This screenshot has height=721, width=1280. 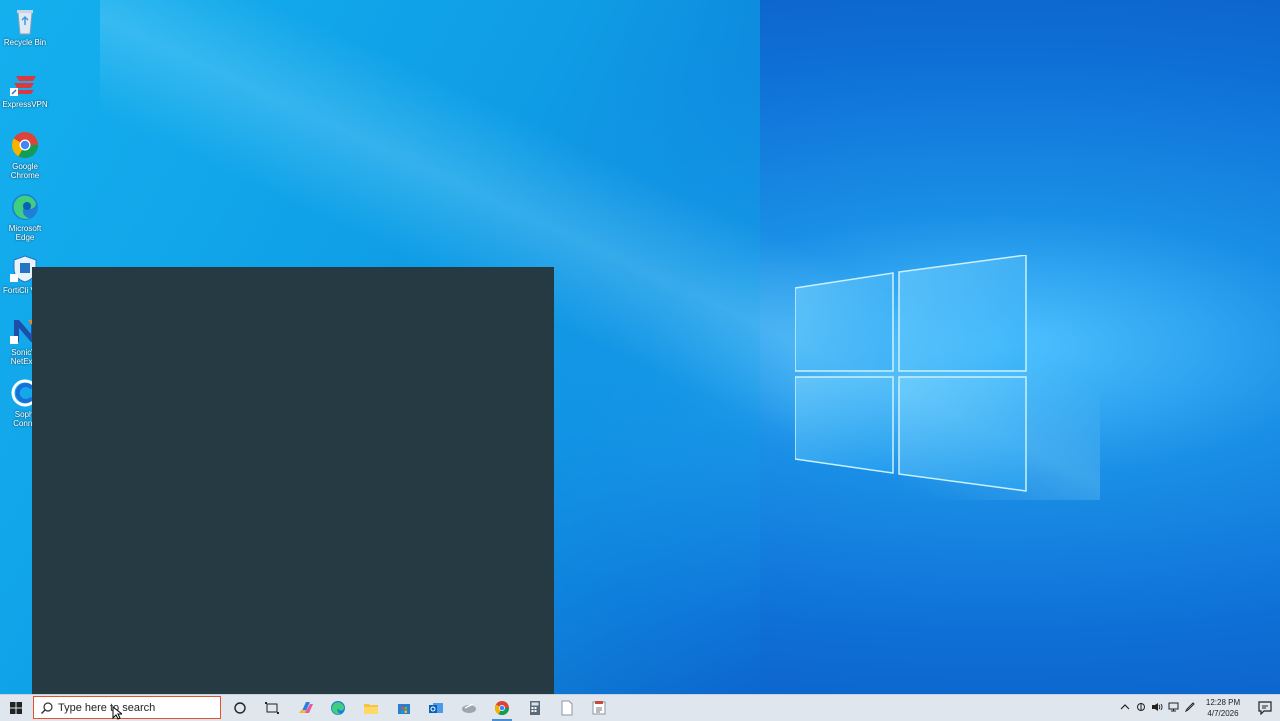 I want to click on copilot-icon, so click(x=306, y=707).